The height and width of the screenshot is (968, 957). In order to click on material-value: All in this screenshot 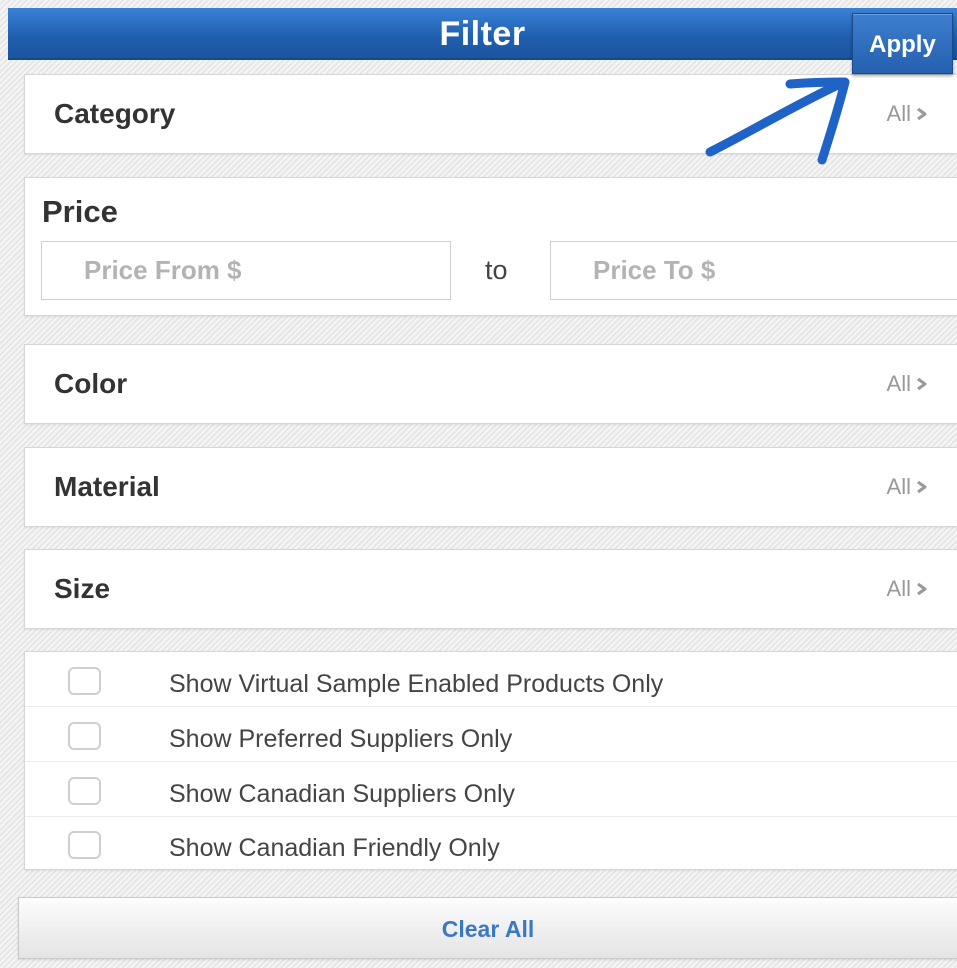, I will do `click(898, 486)`.